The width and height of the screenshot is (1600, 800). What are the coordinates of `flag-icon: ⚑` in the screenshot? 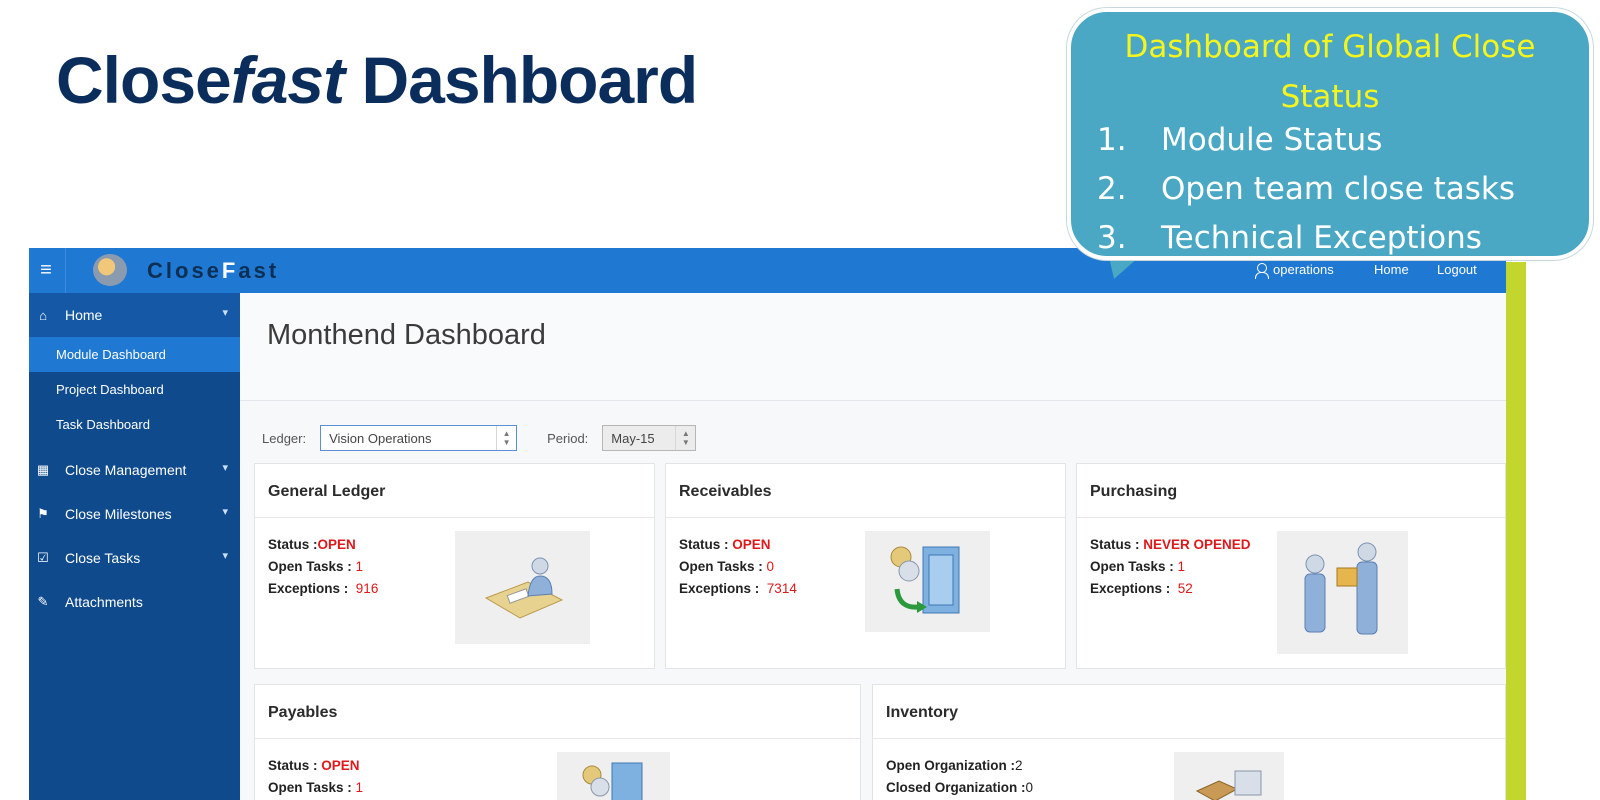 It's located at (43, 513).